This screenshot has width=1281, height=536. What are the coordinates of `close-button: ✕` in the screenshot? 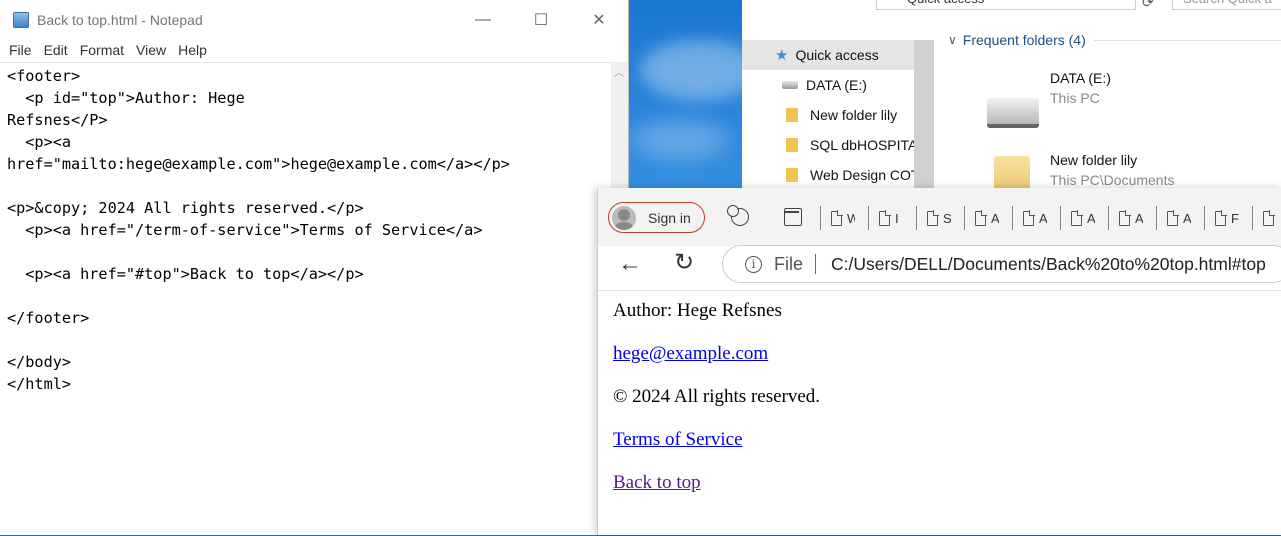 It's located at (599, 19).